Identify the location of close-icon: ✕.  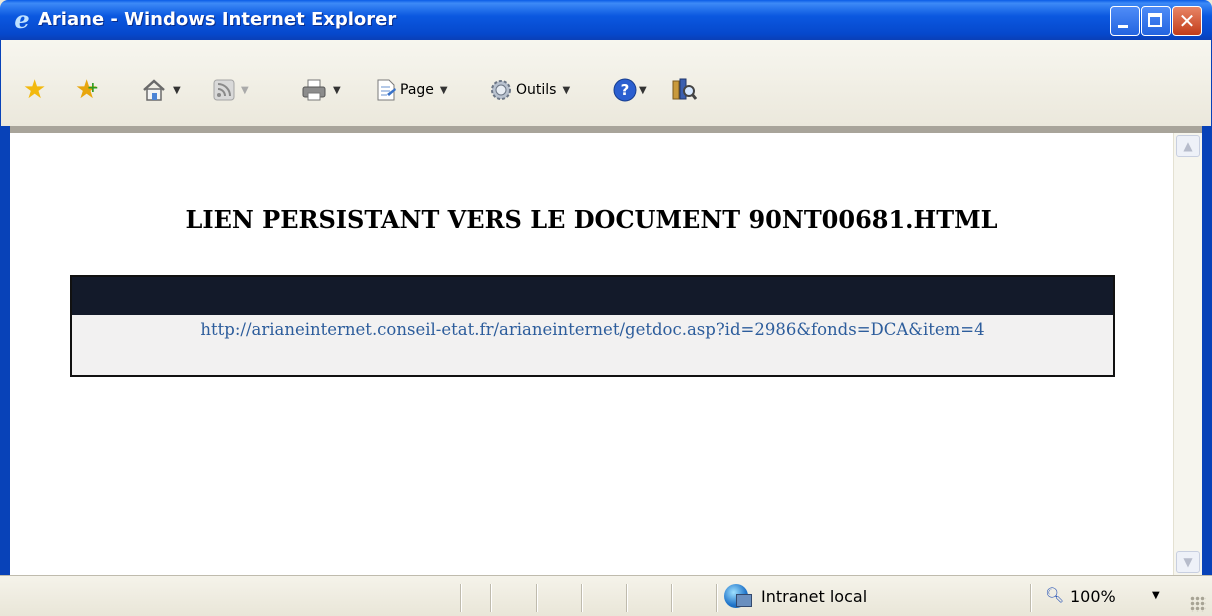
(1187, 21).